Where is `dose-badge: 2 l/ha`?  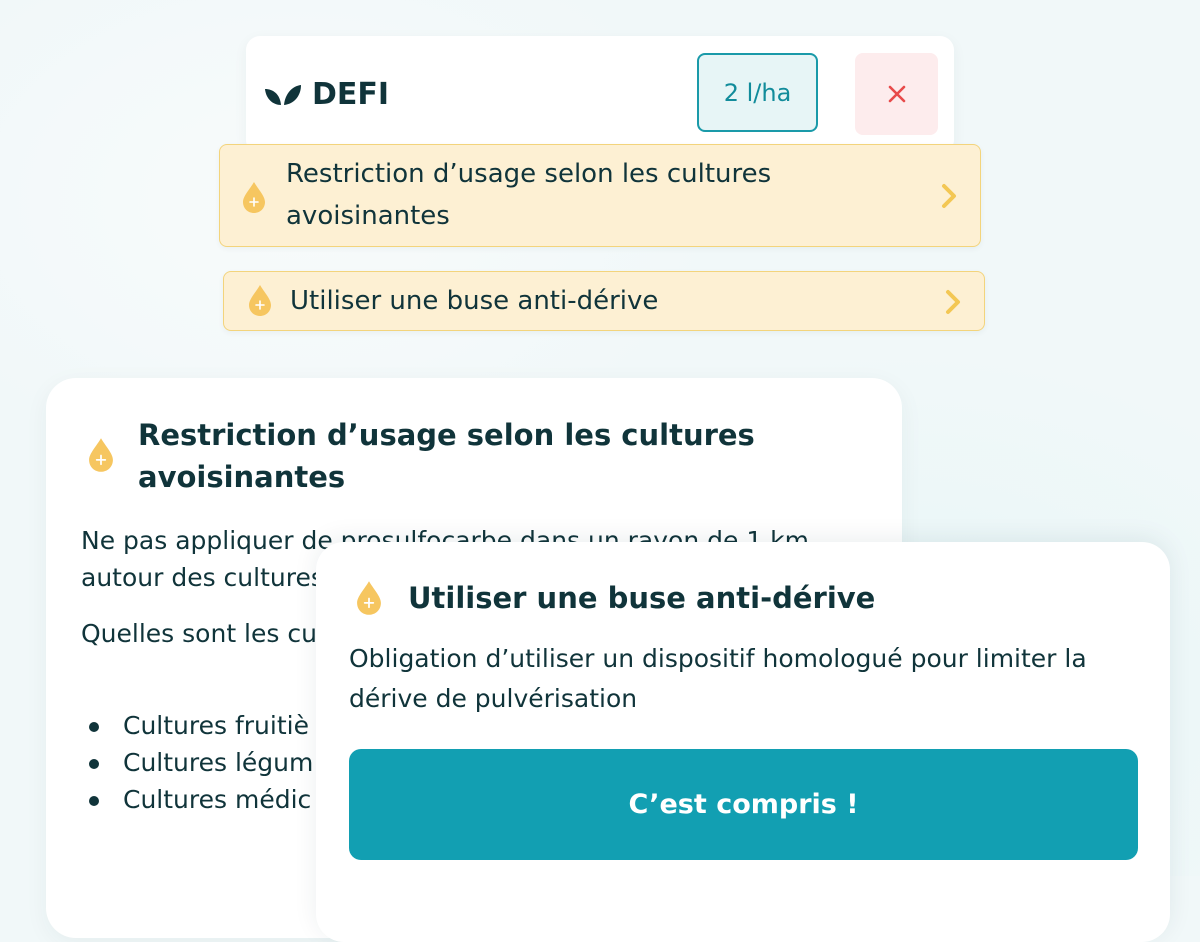
dose-badge: 2 l/ha is located at coordinates (757, 92).